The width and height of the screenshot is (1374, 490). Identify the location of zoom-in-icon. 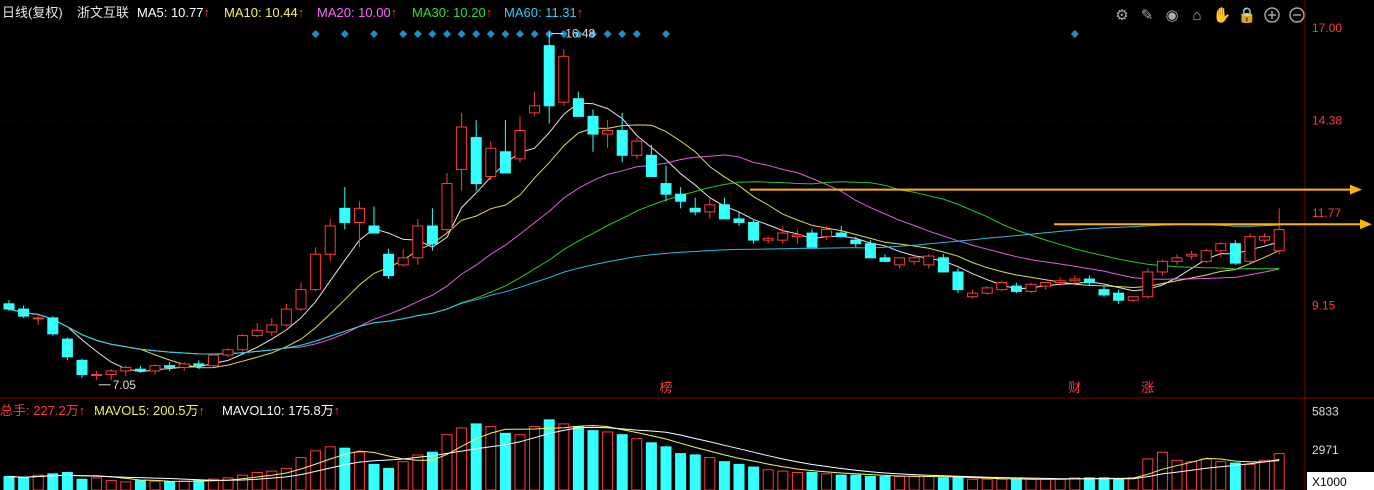
(1272, 15).